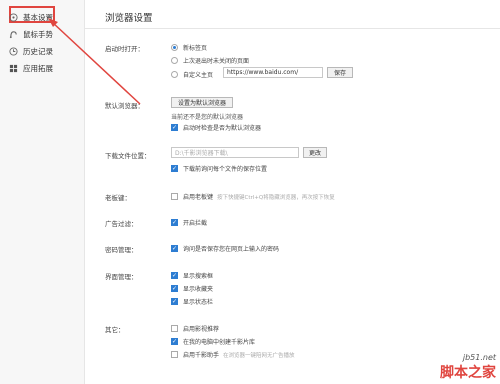  I want to click on circle-settings-icon, so click(13, 17).